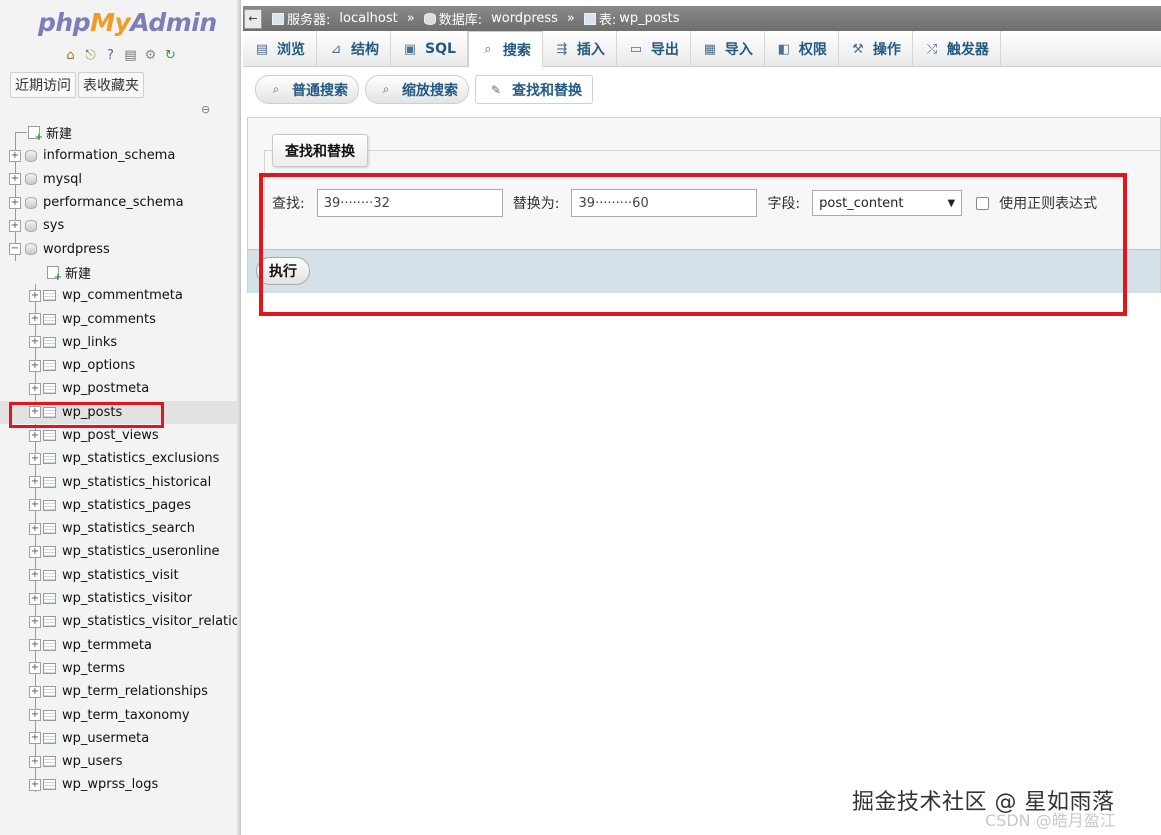  What do you see at coordinates (120, 481) in the screenshot?
I see `tree-item-table: + wp_statistics_historical` at bounding box center [120, 481].